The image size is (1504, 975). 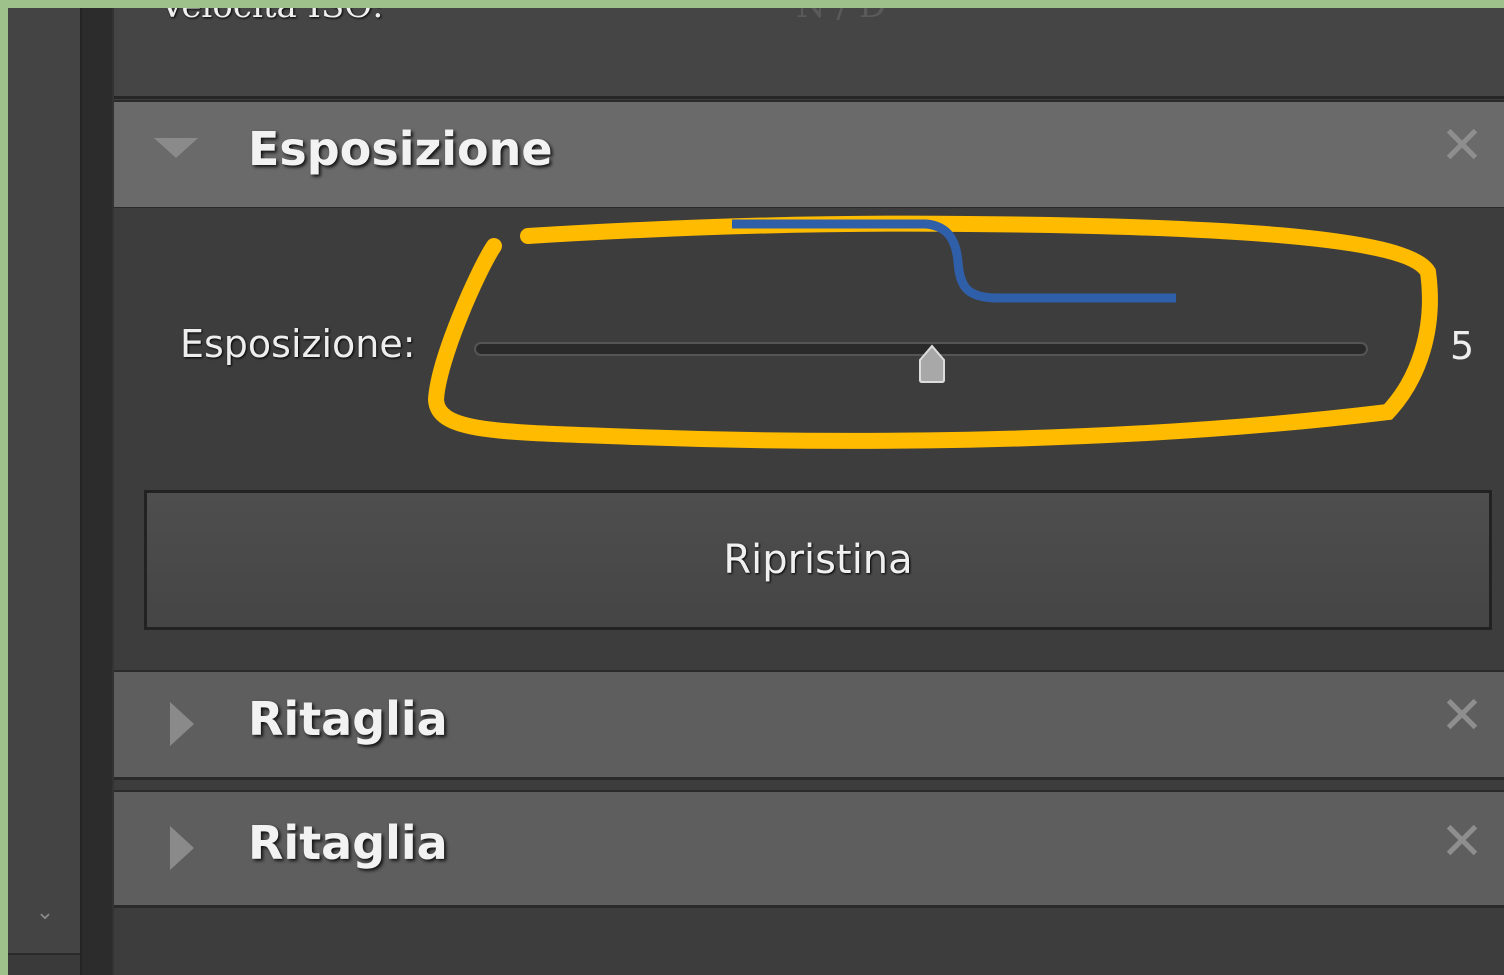 What do you see at coordinates (400, 149) in the screenshot?
I see `section-title: Esposizione` at bounding box center [400, 149].